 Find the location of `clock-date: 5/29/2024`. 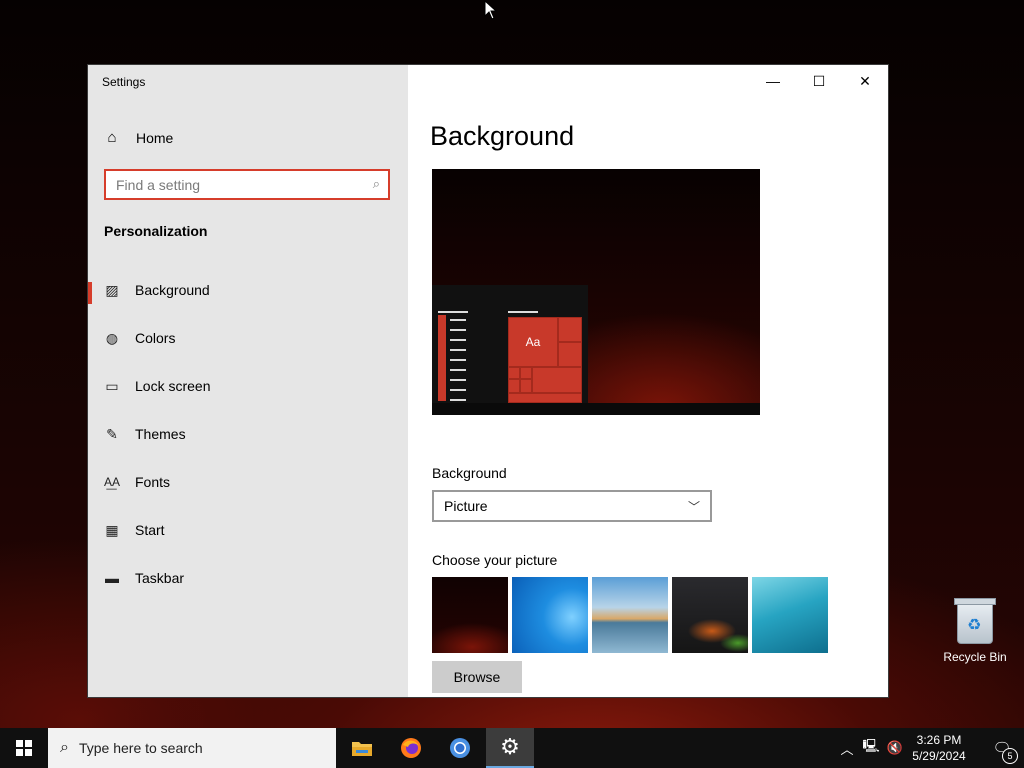

clock-date: 5/29/2024 is located at coordinates (939, 756).